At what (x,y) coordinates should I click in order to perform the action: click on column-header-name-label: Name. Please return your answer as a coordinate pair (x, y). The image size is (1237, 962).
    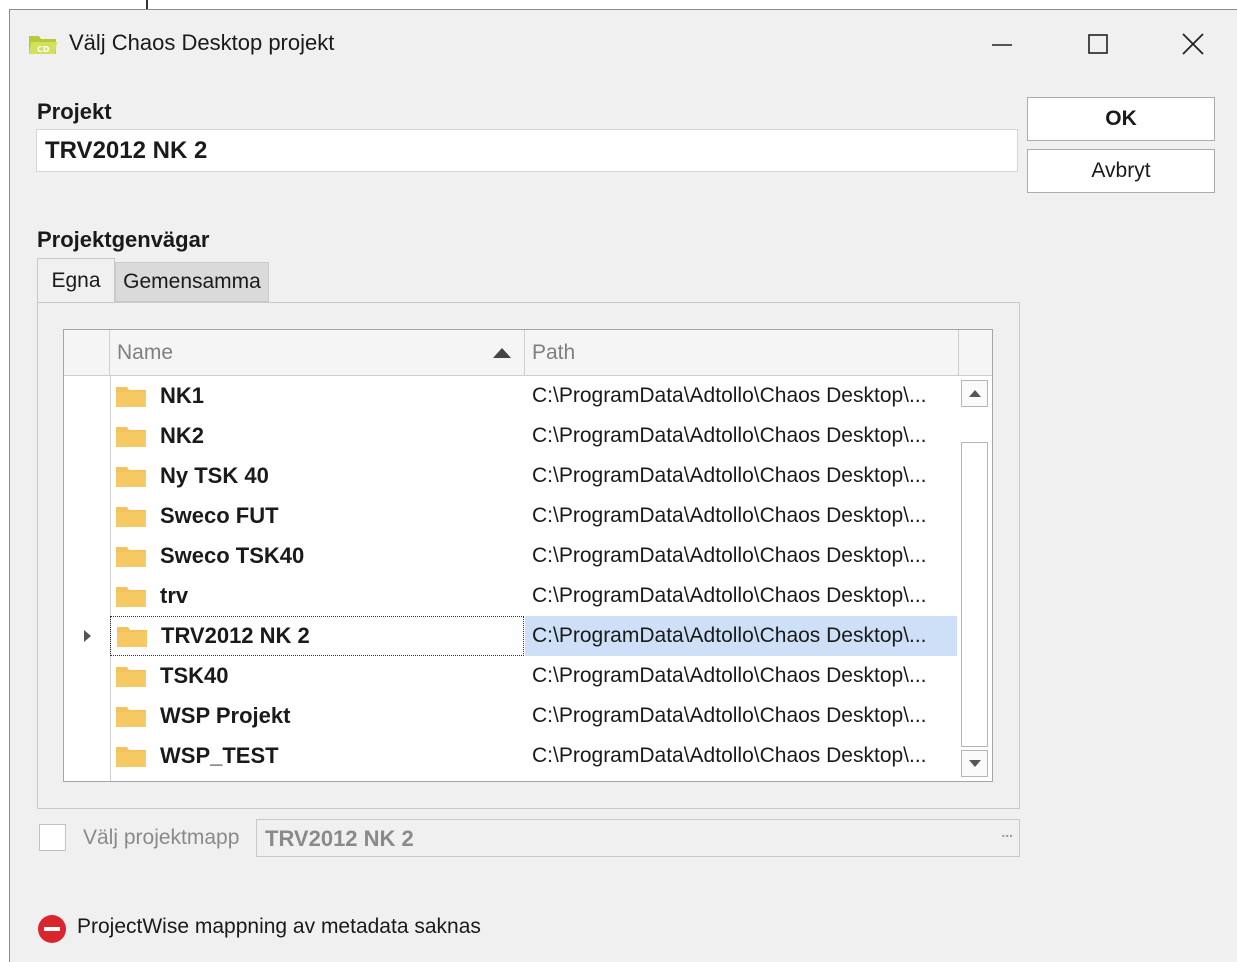
    Looking at the image, I should click on (145, 352).